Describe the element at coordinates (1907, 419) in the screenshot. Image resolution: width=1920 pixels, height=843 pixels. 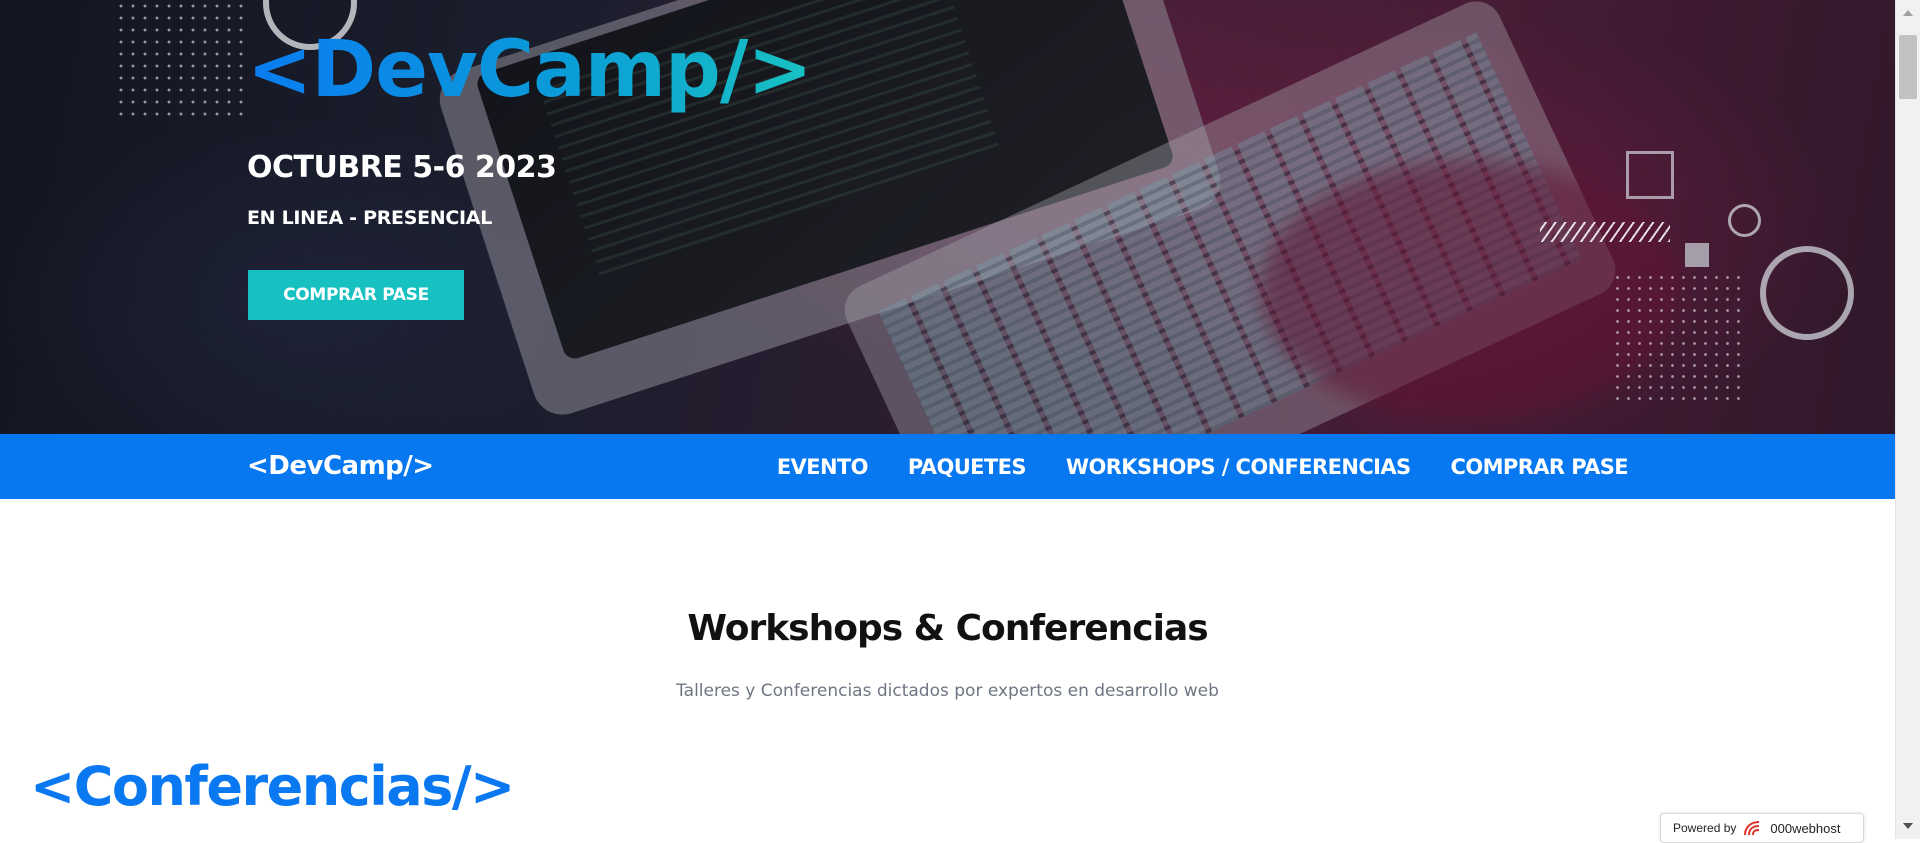
I see `page-scrollbar` at that location.